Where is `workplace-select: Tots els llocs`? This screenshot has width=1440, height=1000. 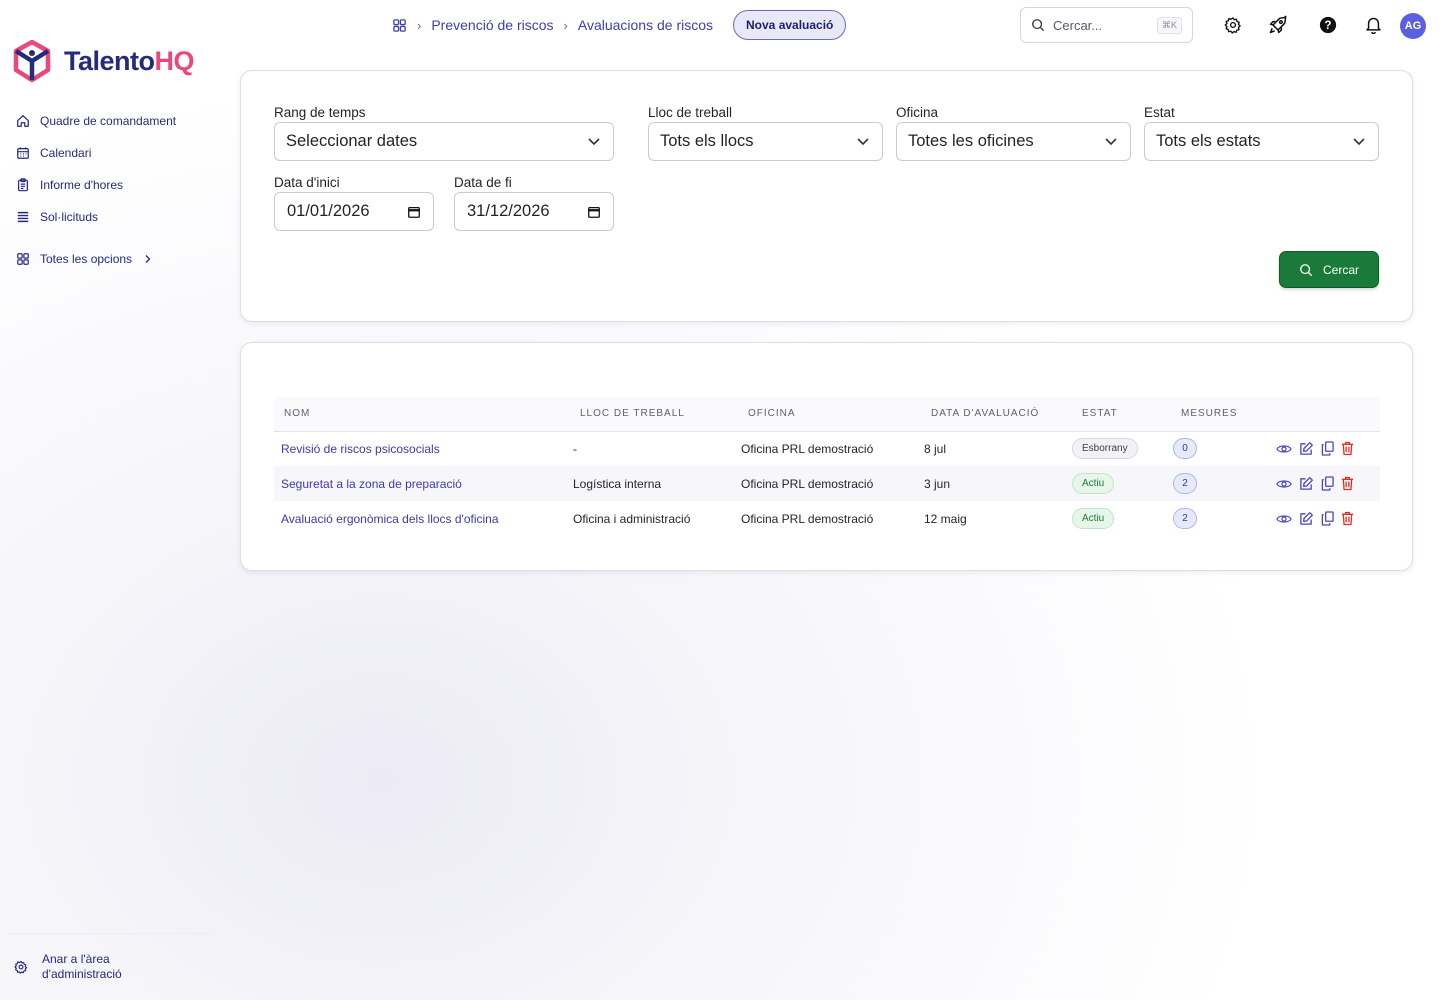 workplace-select: Tots els llocs is located at coordinates (765, 141).